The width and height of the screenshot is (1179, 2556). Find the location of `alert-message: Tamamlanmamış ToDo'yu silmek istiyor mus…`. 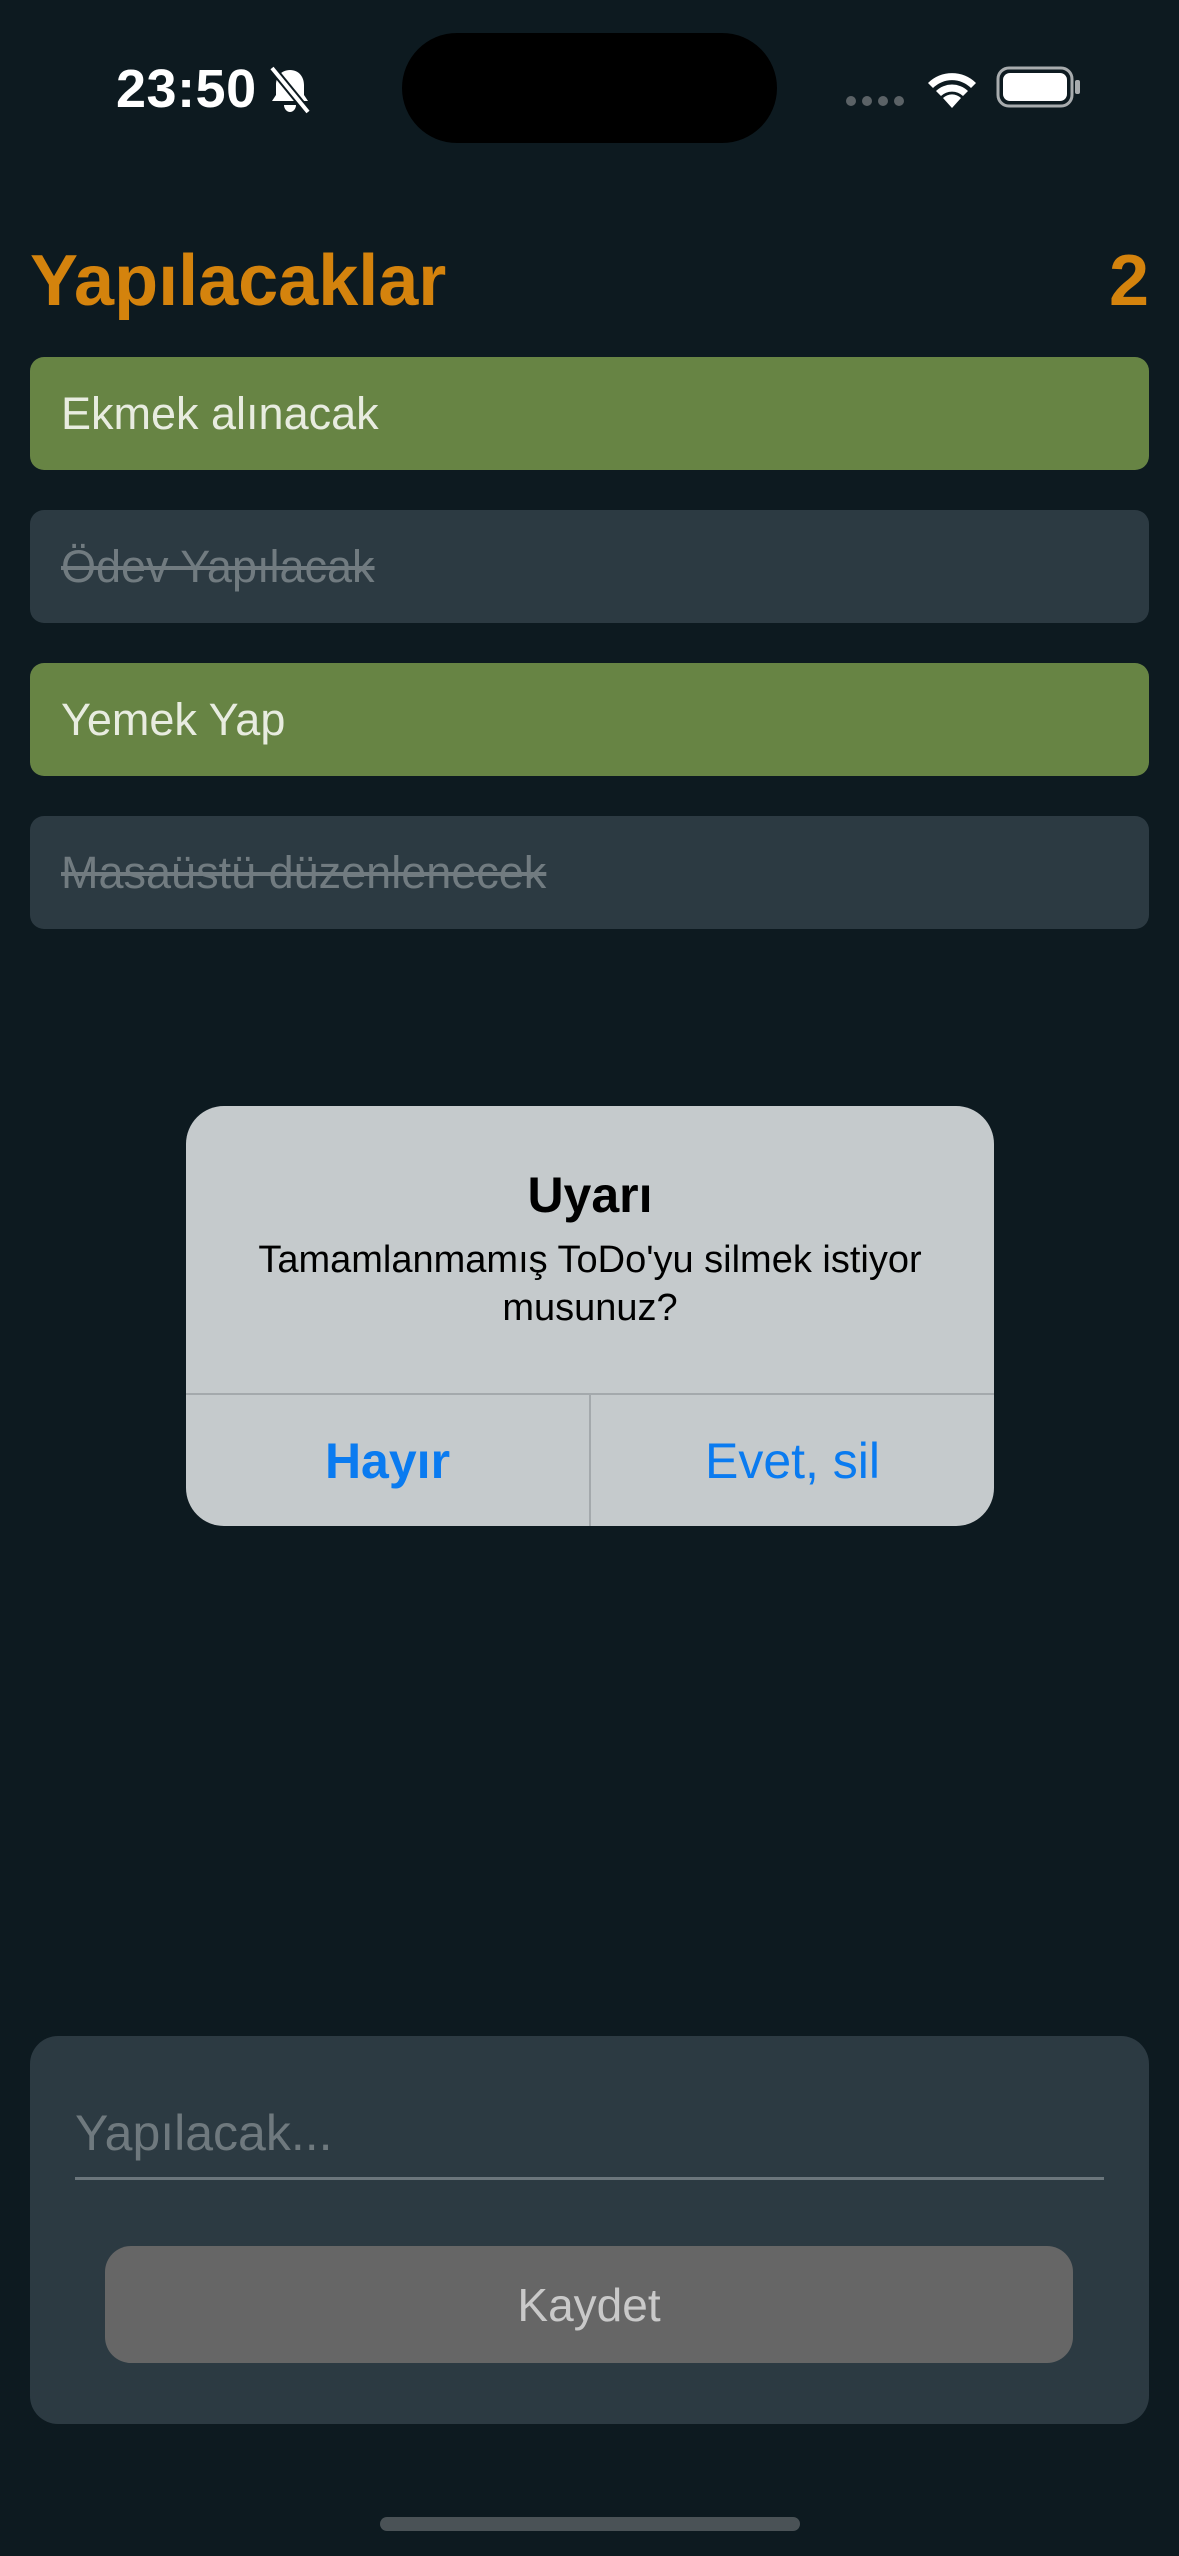

alert-message: Tamamlanmamış ToDo'yu silmek istiyor mus… is located at coordinates (590, 1284).